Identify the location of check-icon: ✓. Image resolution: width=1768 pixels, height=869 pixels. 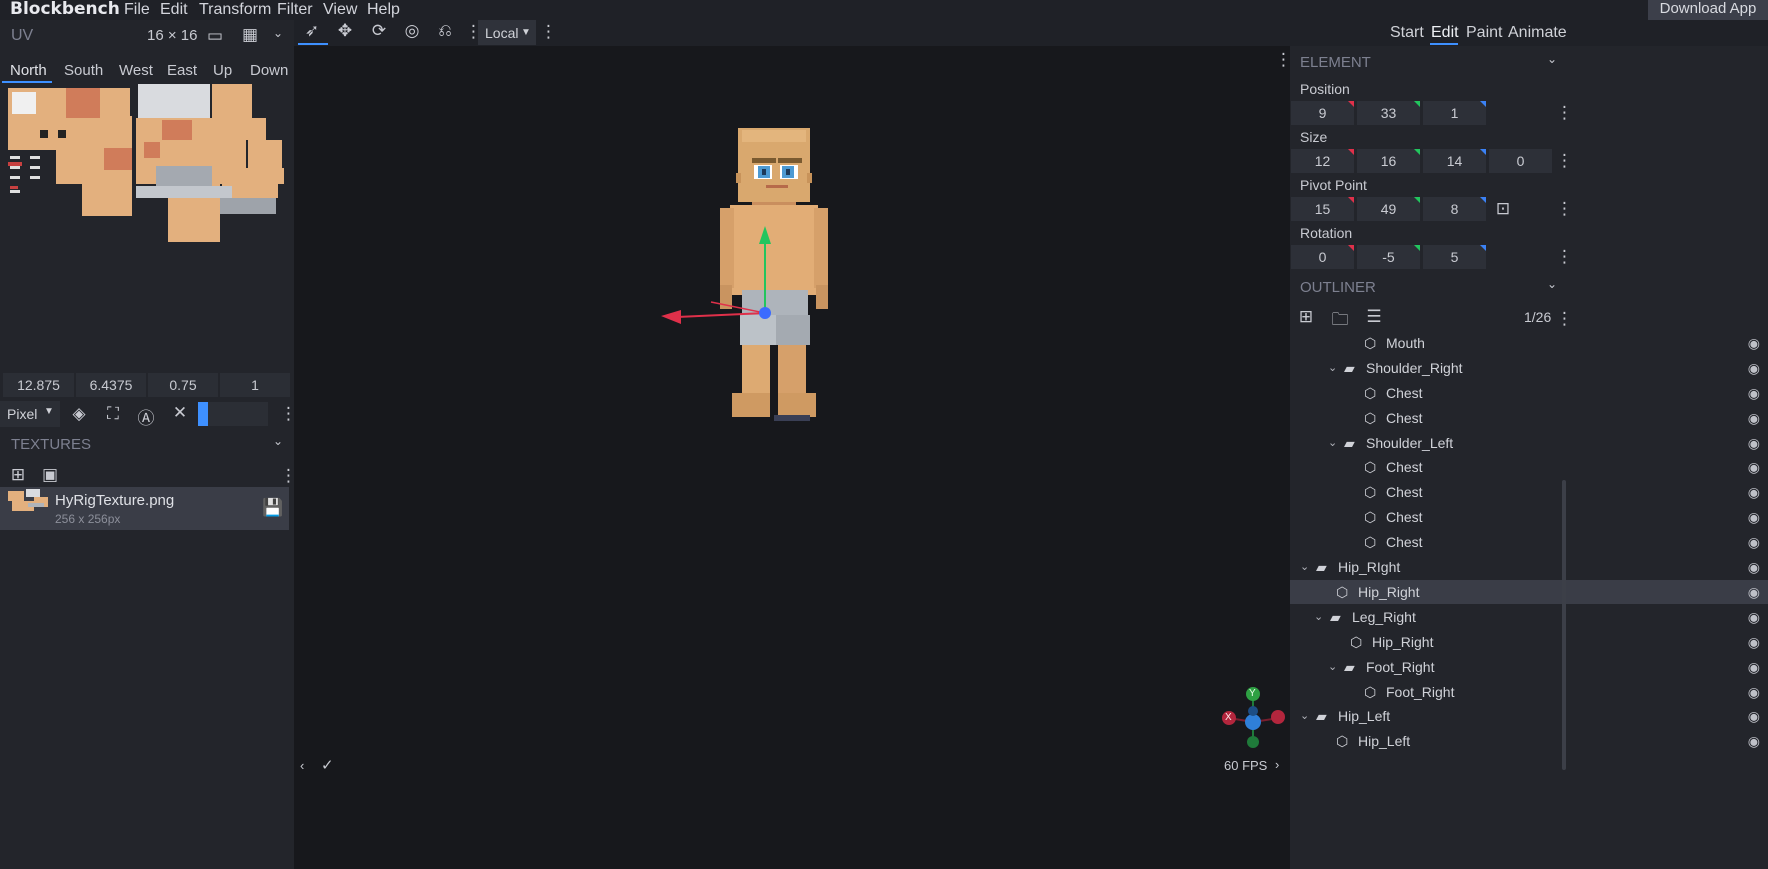
(327, 765).